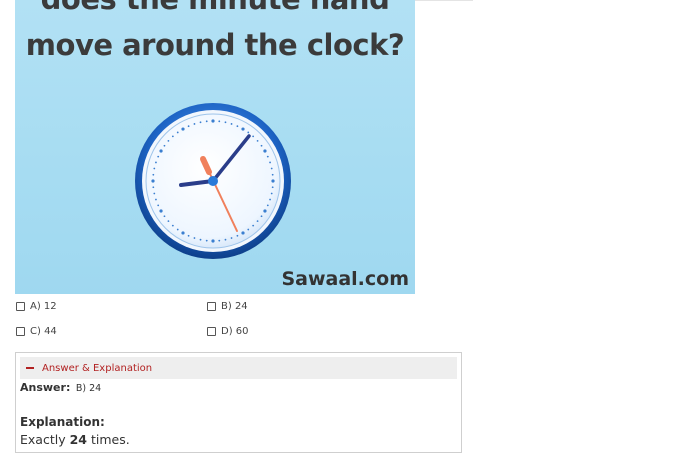  I want to click on answer-explanation-title: Answer & Explanation, so click(97, 368).